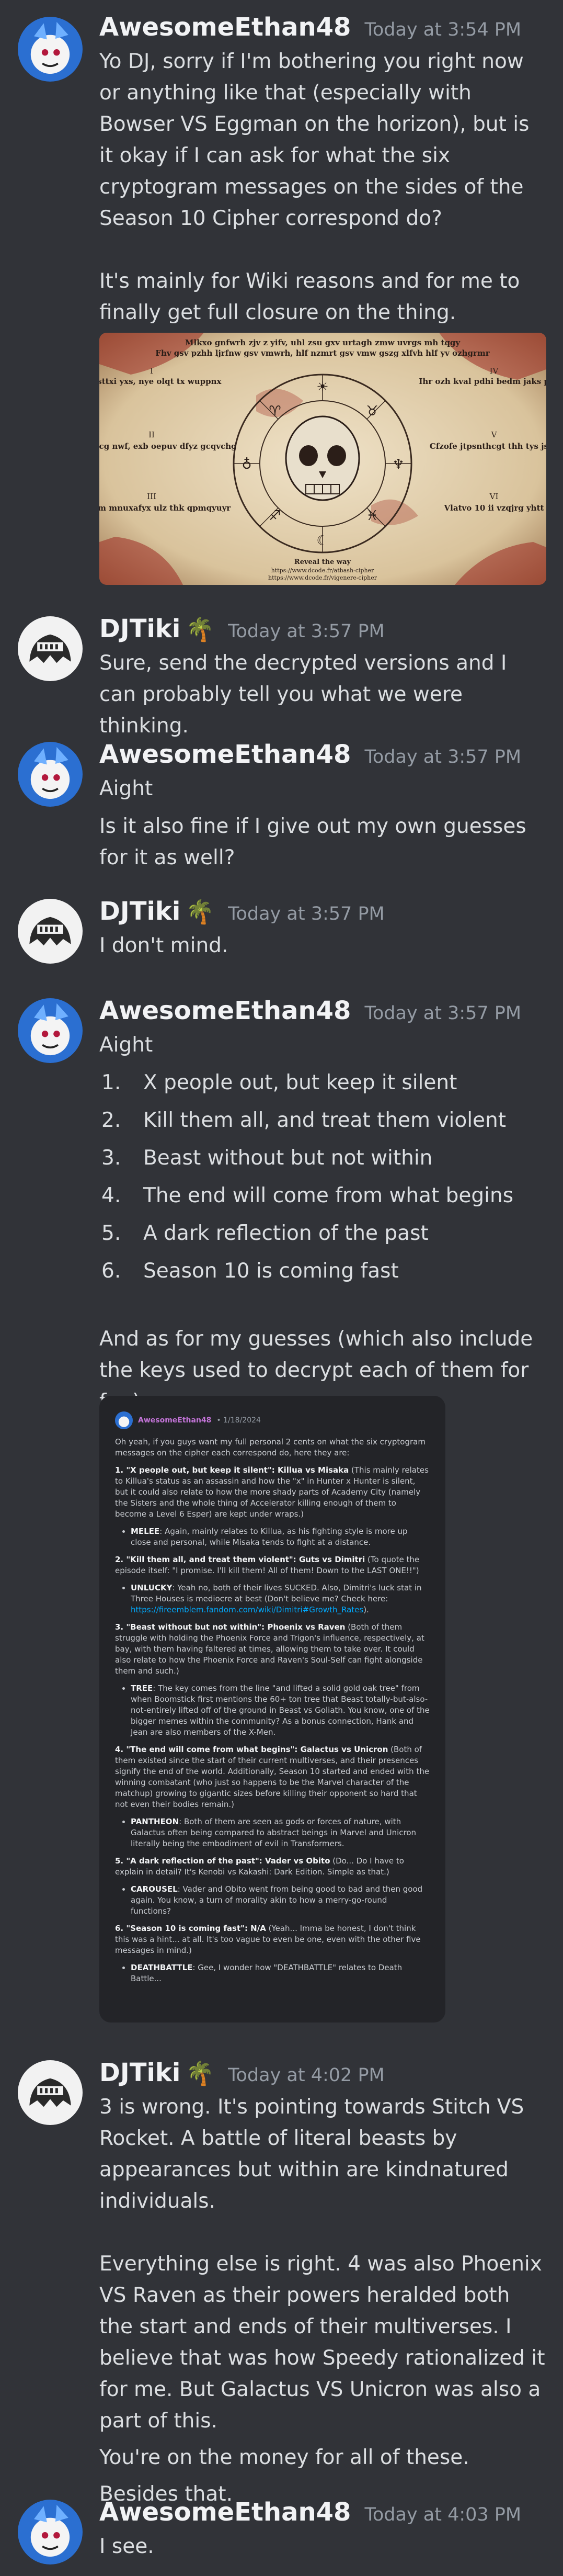  I want to click on cipher-message: Cfzofe jtpsnthcgt thh tys jsee, so click(488, 446).